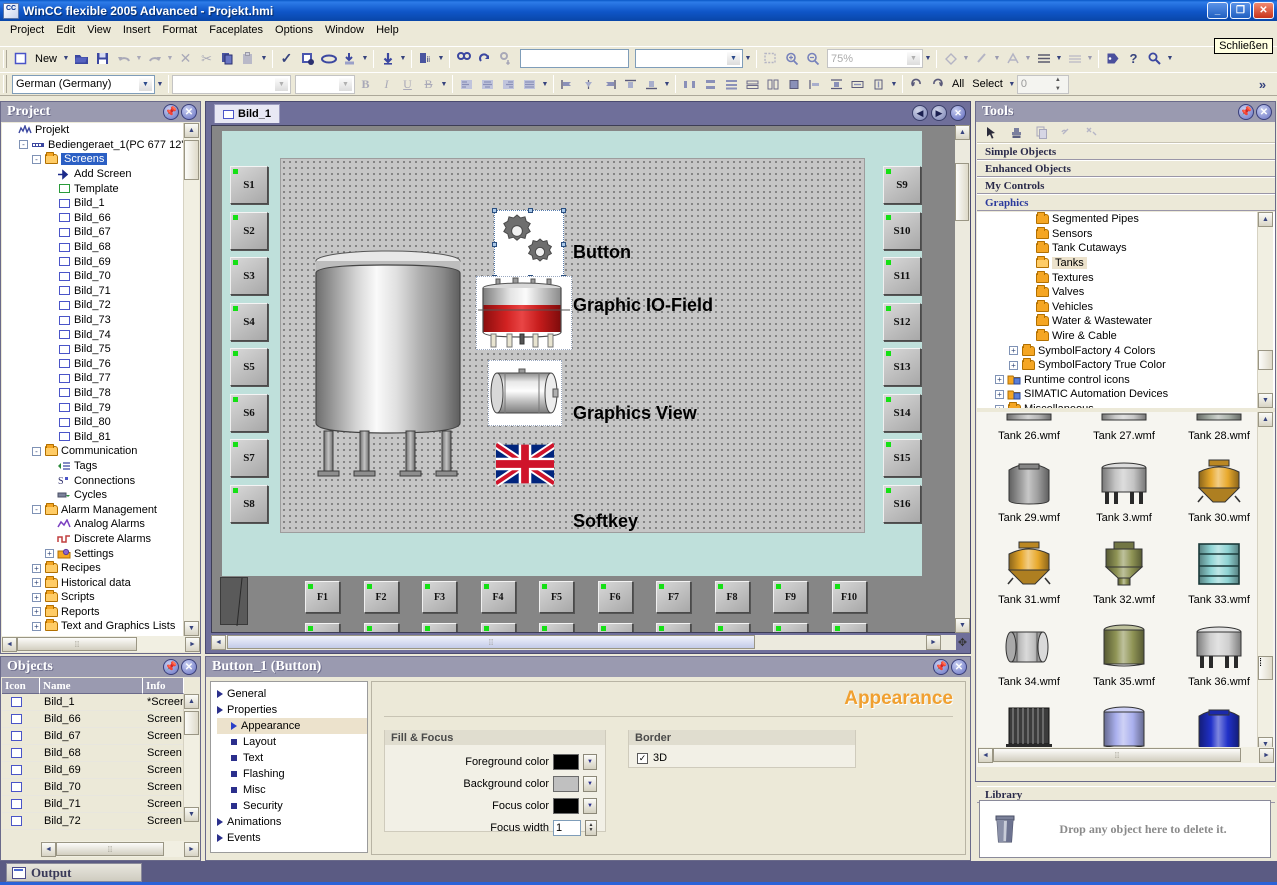  Describe the element at coordinates (566, 784) in the screenshot. I see `background-color-swatch` at that location.